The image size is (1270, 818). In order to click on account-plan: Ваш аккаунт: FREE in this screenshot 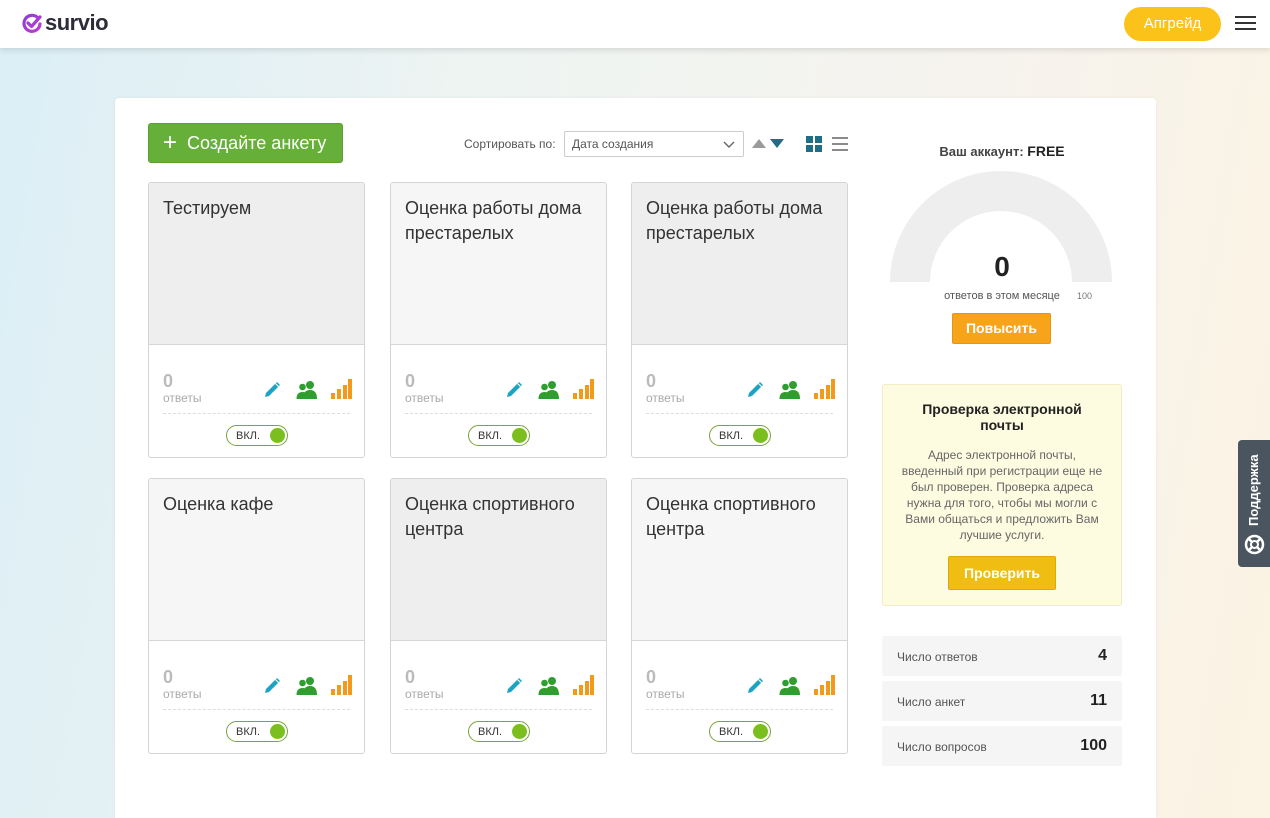, I will do `click(1002, 151)`.